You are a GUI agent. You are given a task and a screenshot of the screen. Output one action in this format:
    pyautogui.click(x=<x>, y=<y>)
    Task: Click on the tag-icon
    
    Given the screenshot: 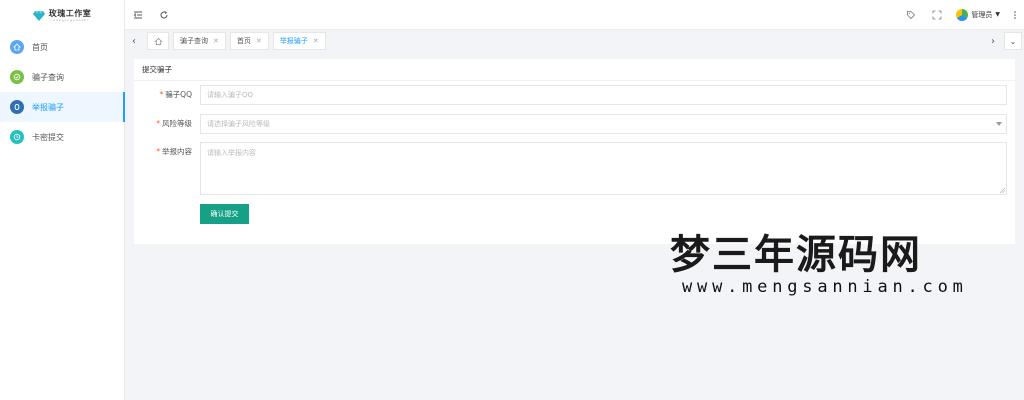 What is the action you would take?
    pyautogui.click(x=911, y=15)
    